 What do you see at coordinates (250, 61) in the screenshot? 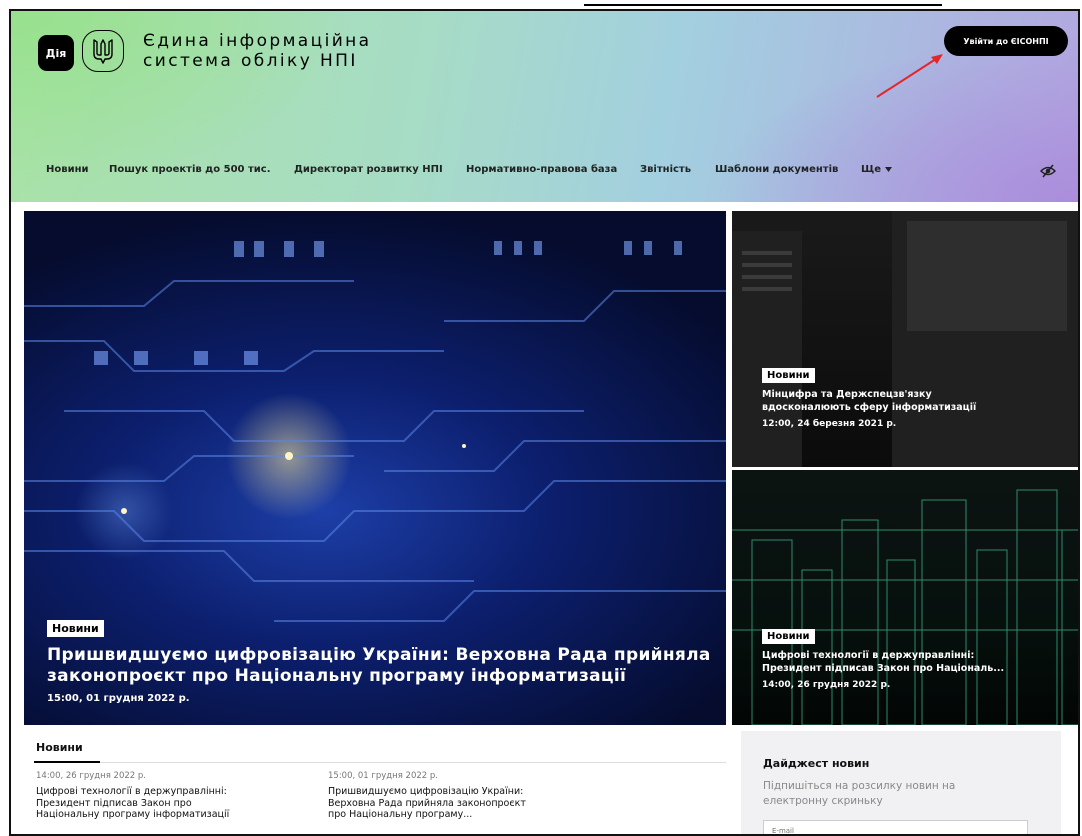
I see `site-title-line2: система обліку НПІ` at bounding box center [250, 61].